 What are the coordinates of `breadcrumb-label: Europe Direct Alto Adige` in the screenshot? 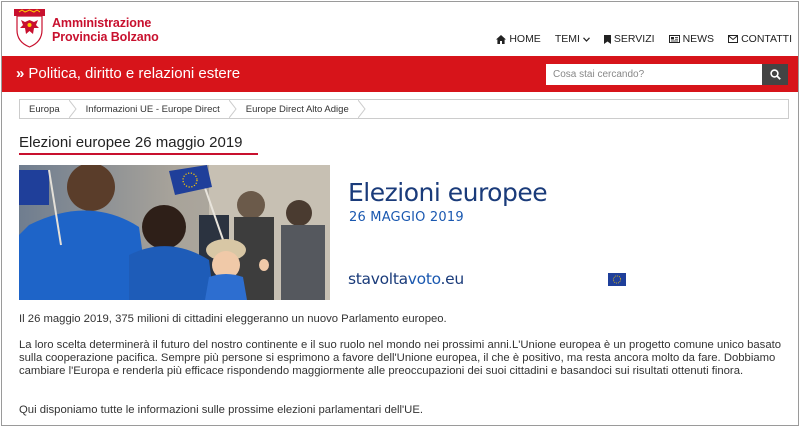 It's located at (297, 109).